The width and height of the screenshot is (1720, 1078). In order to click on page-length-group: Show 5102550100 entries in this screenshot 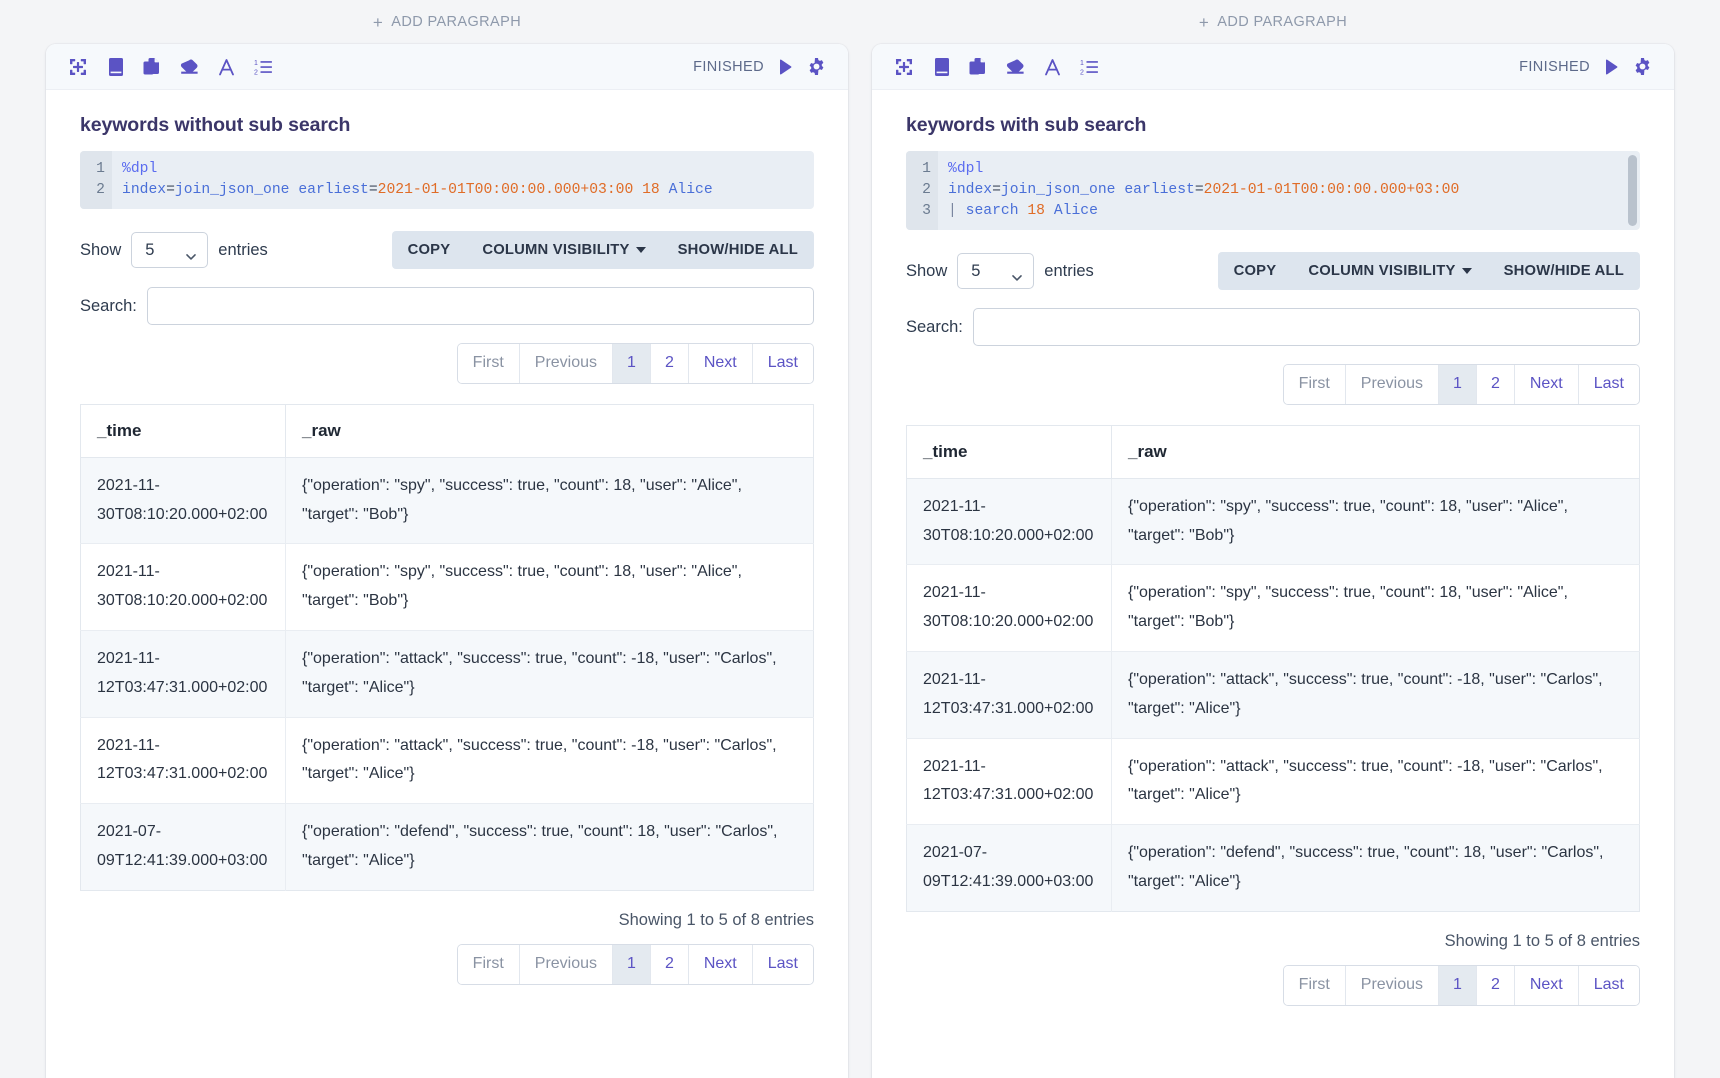, I will do `click(174, 250)`.